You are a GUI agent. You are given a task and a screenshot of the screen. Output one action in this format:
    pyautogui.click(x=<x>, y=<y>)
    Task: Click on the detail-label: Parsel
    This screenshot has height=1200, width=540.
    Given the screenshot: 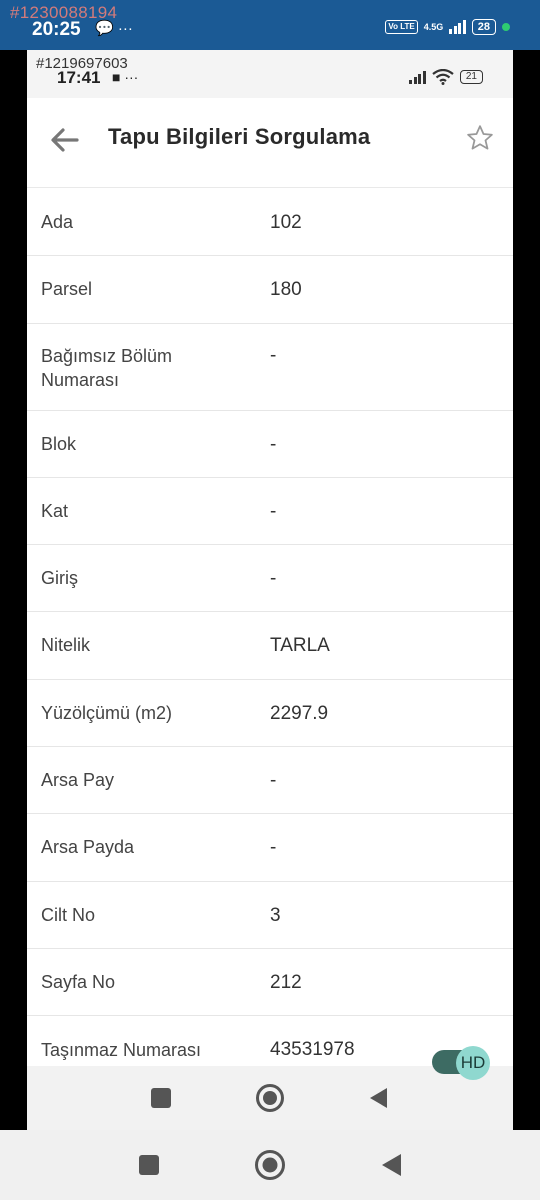 What is the action you would take?
    pyautogui.click(x=67, y=289)
    